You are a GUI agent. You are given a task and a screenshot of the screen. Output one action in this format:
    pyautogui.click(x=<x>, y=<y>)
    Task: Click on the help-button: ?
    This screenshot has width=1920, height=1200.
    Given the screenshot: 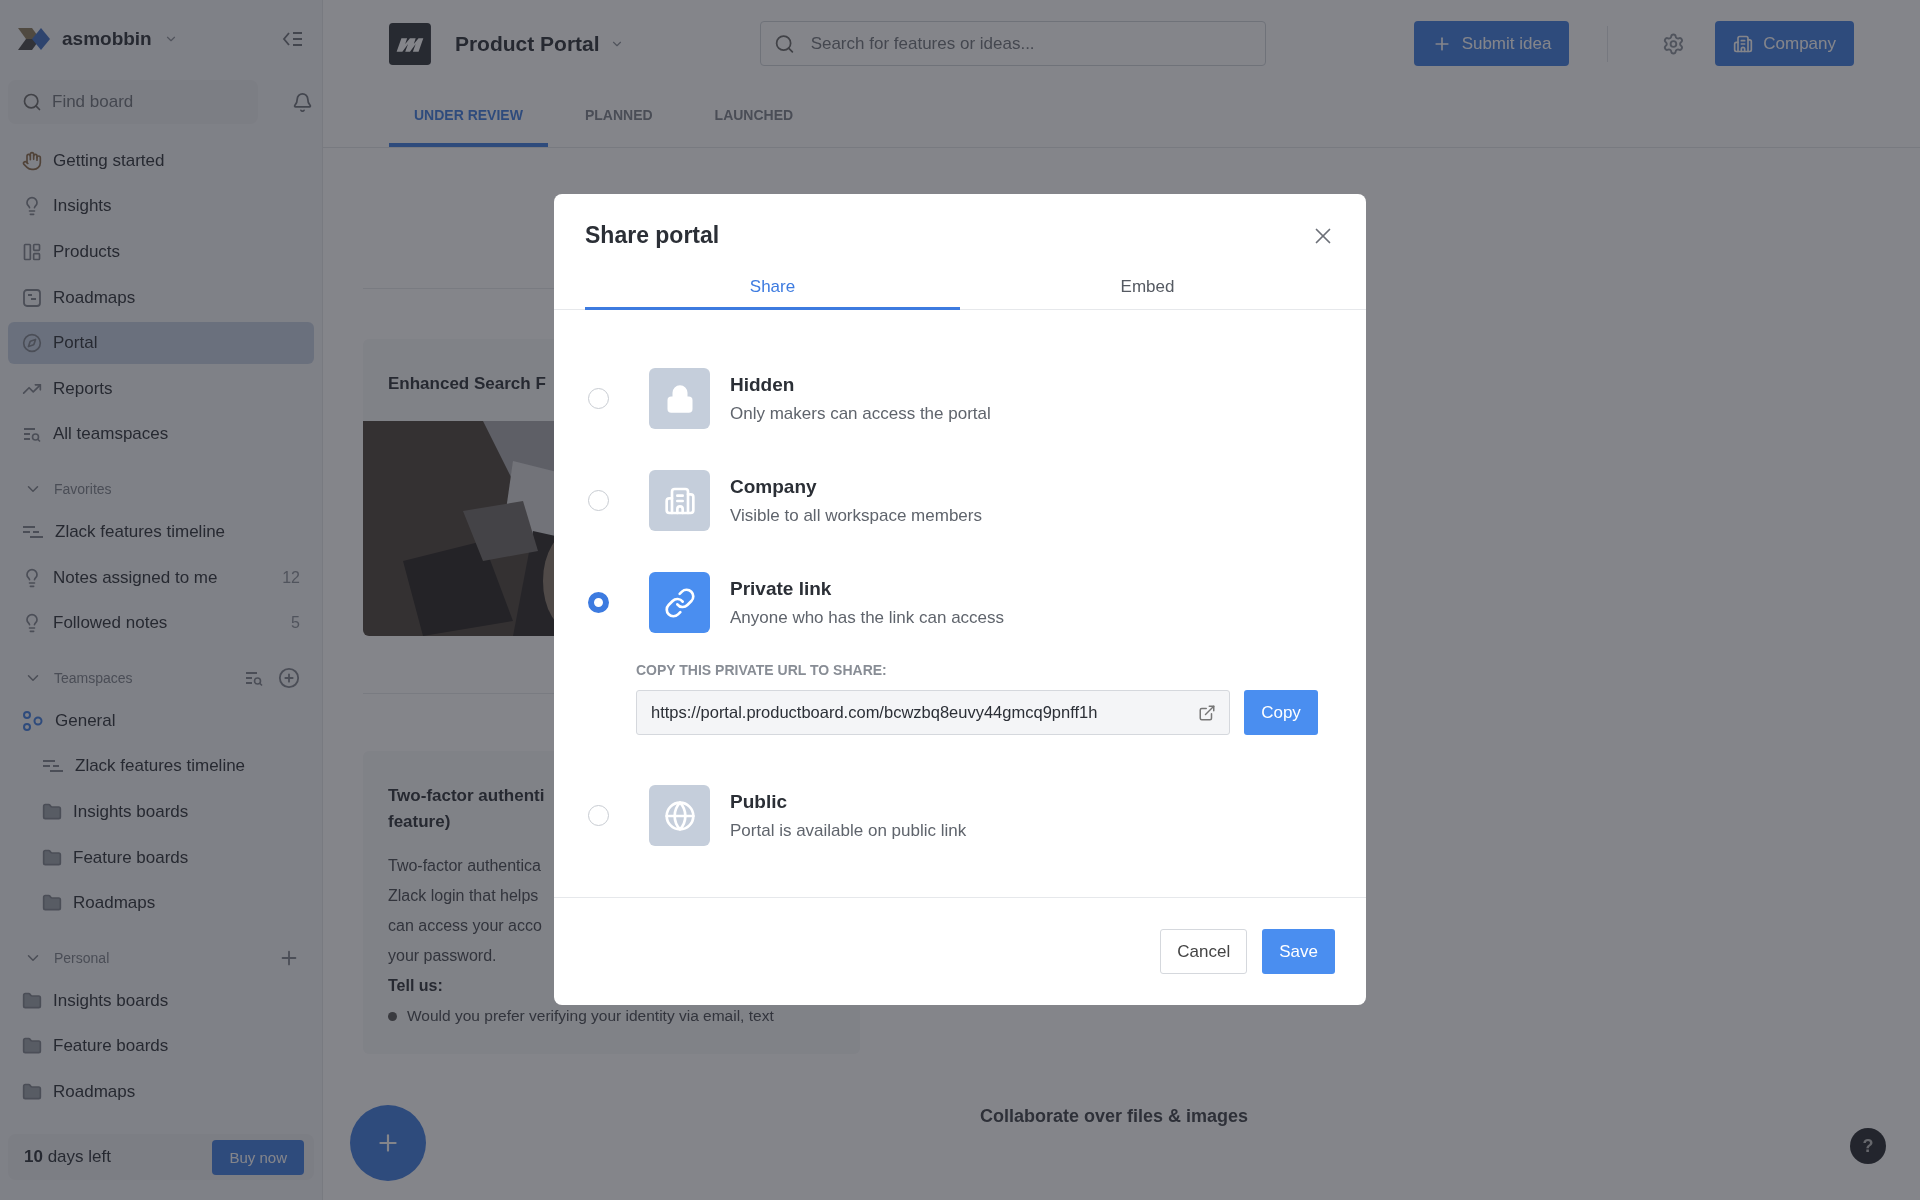 What is the action you would take?
    pyautogui.click(x=1868, y=1146)
    